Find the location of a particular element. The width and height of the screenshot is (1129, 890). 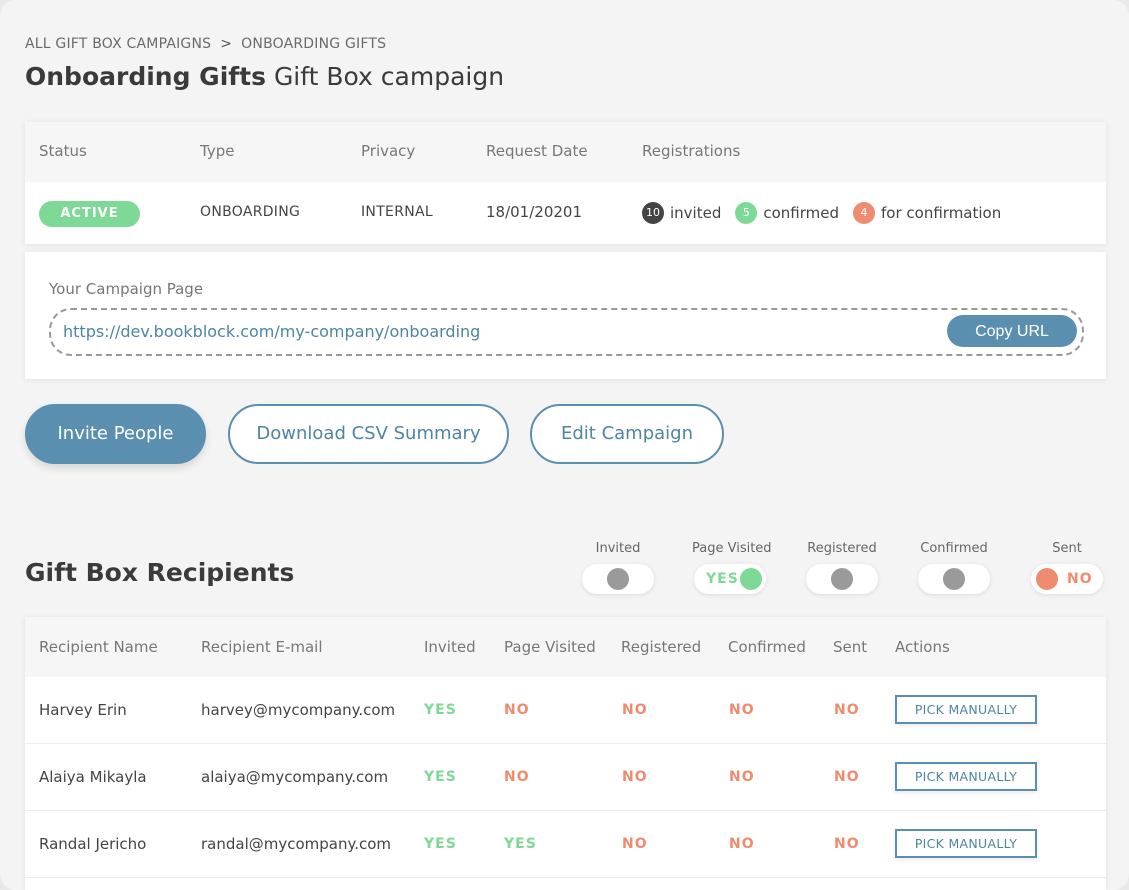

breadcrumb-current: ONBOARDING GIFTS is located at coordinates (314, 44).